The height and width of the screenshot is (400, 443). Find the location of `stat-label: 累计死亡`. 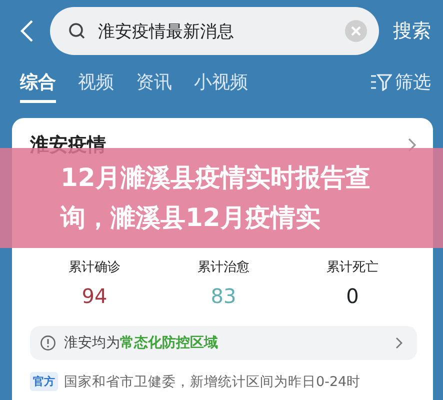

stat-label: 累计死亡 is located at coordinates (352, 267).